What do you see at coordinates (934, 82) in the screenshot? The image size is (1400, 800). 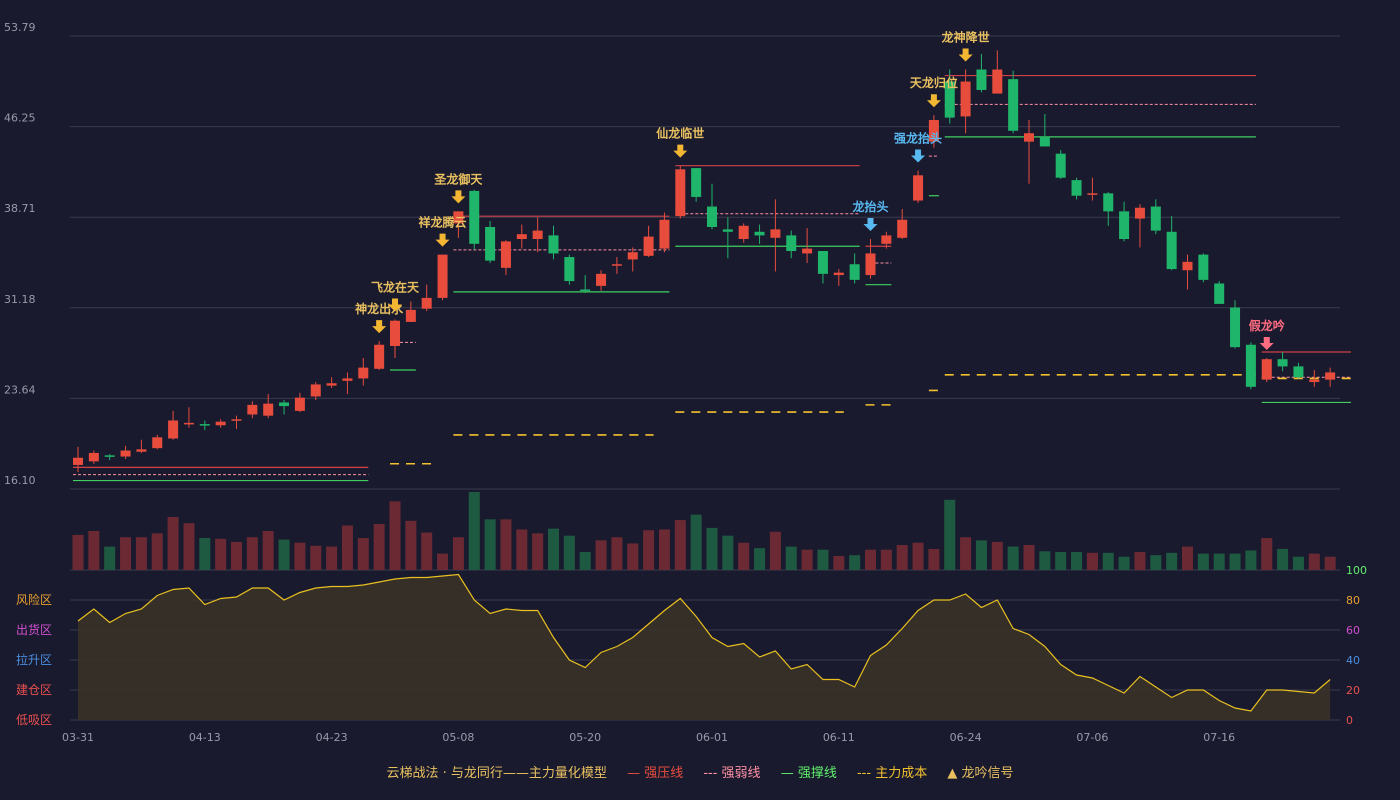 I see `signal-label: 天龙归位` at bounding box center [934, 82].